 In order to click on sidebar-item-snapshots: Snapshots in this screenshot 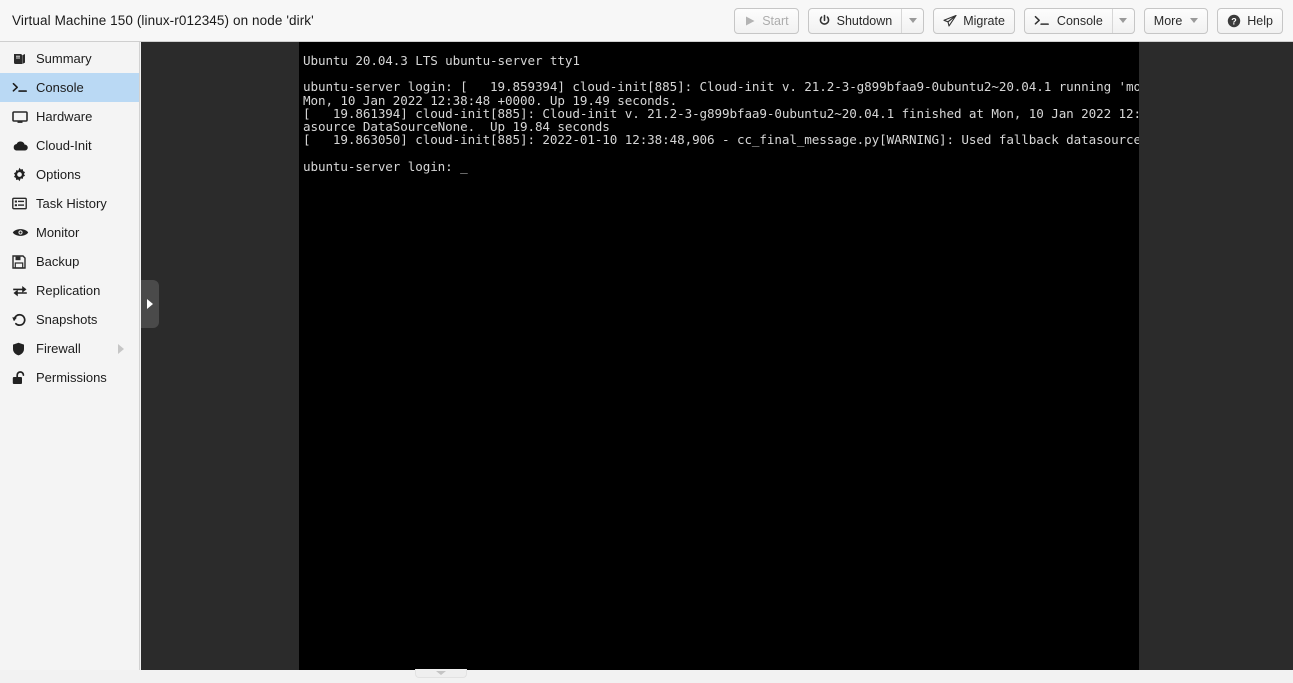, I will do `click(69, 319)`.